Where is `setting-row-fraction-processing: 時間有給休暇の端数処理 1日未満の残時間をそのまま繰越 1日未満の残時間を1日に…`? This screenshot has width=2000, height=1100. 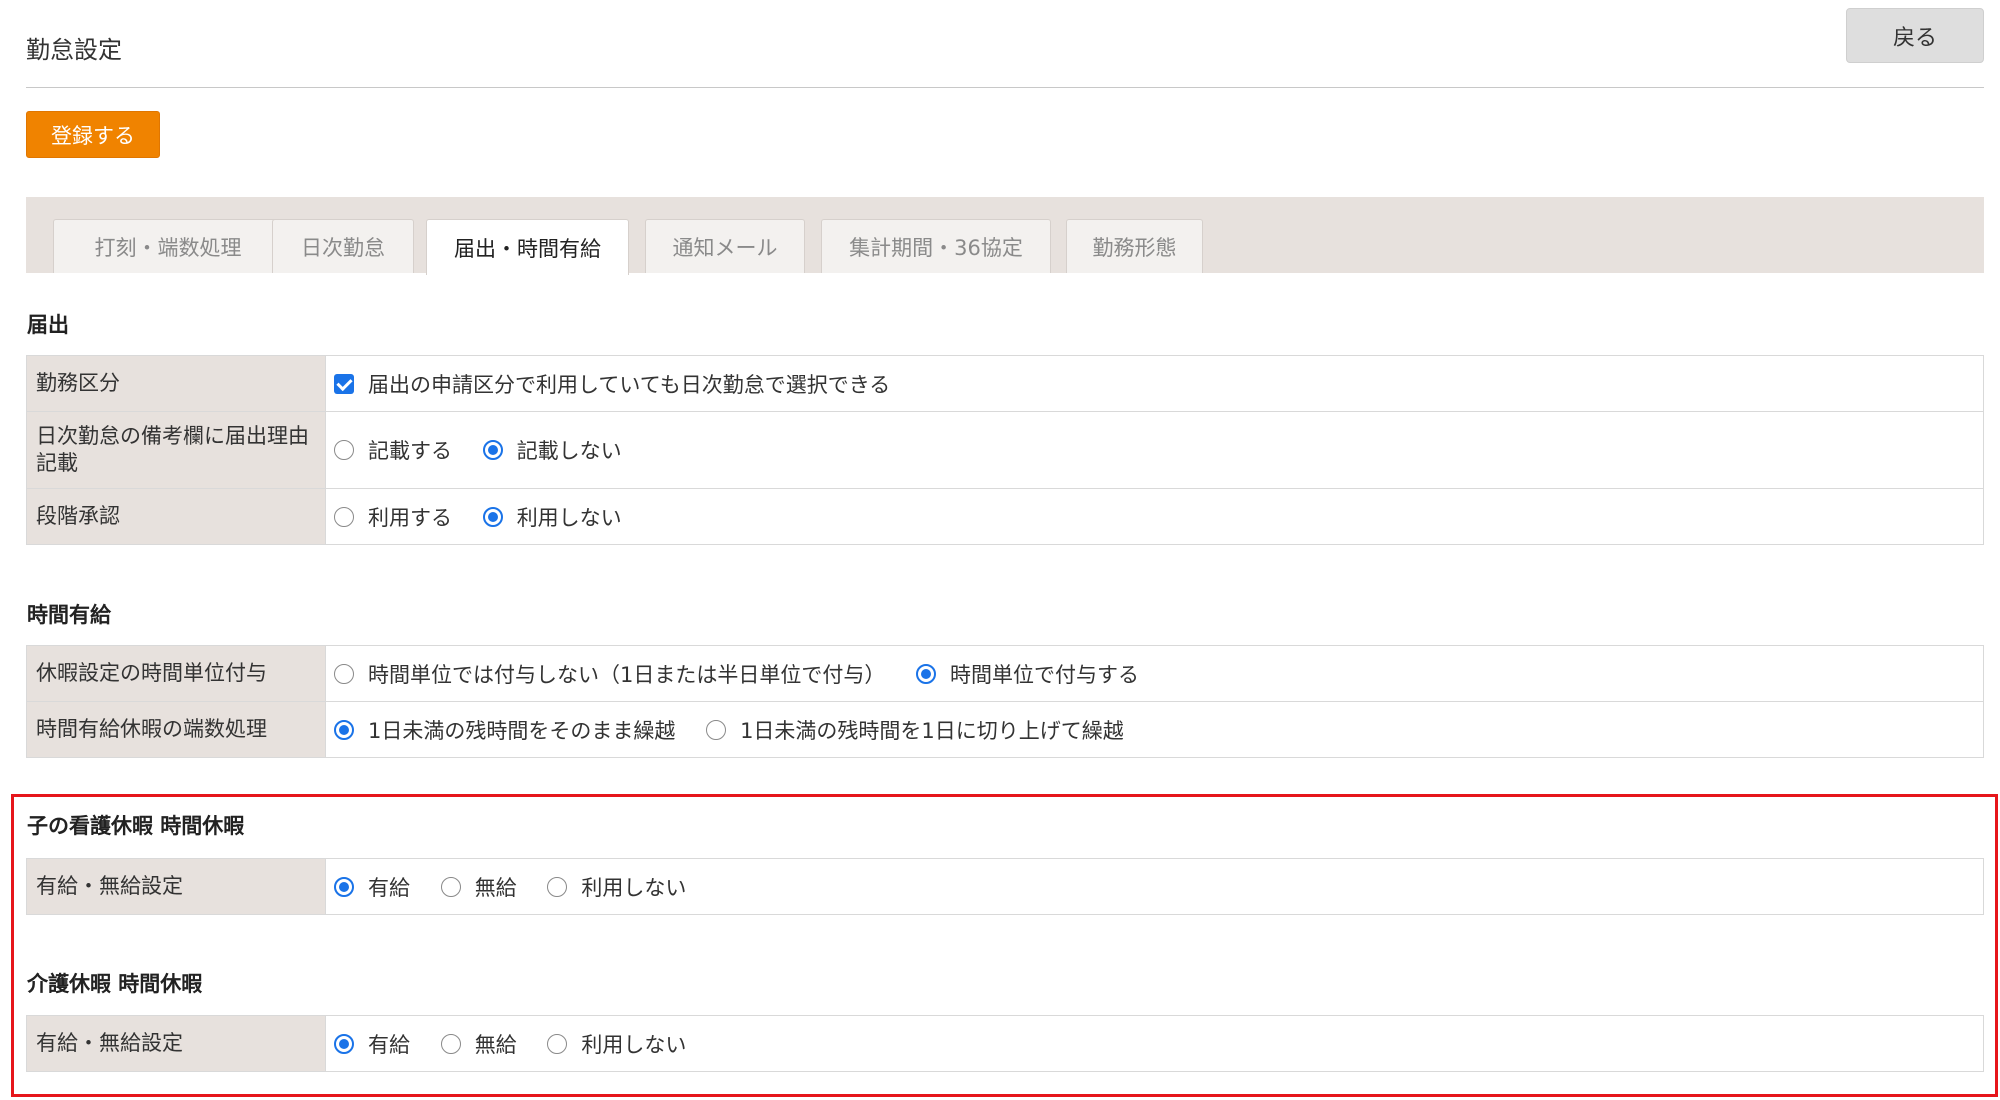
setting-row-fraction-processing: 時間有給休暇の端数処理 1日未満の残時間をそのまま繰越 1日未満の残時間を1日に… is located at coordinates (1005, 729).